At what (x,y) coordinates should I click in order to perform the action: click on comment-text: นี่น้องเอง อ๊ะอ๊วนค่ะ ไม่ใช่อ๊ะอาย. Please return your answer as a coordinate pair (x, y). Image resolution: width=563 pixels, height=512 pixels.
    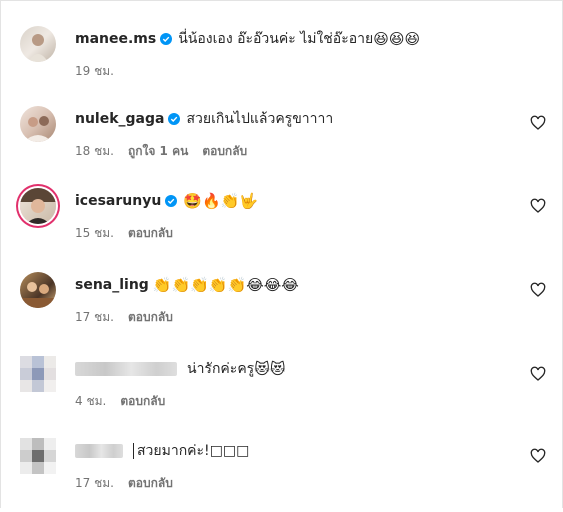
    Looking at the image, I should click on (276, 39).